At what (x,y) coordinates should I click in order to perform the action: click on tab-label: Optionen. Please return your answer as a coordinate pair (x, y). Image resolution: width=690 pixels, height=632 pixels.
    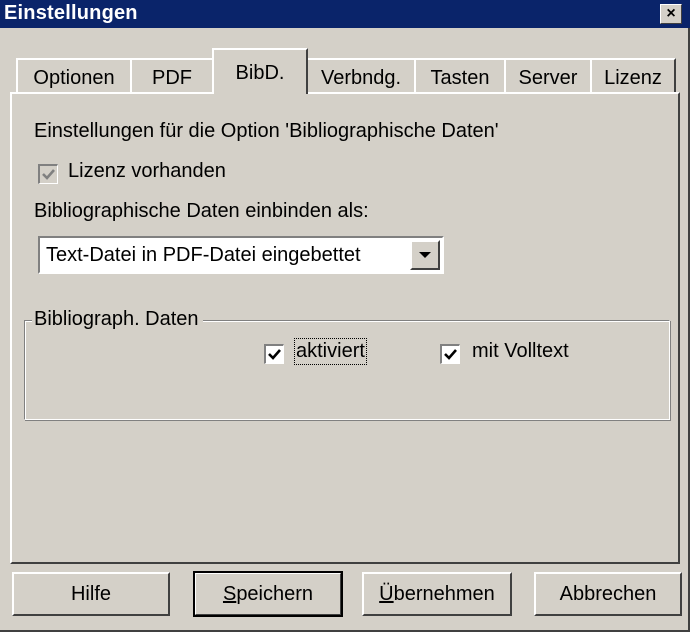
    Looking at the image, I should click on (74, 77).